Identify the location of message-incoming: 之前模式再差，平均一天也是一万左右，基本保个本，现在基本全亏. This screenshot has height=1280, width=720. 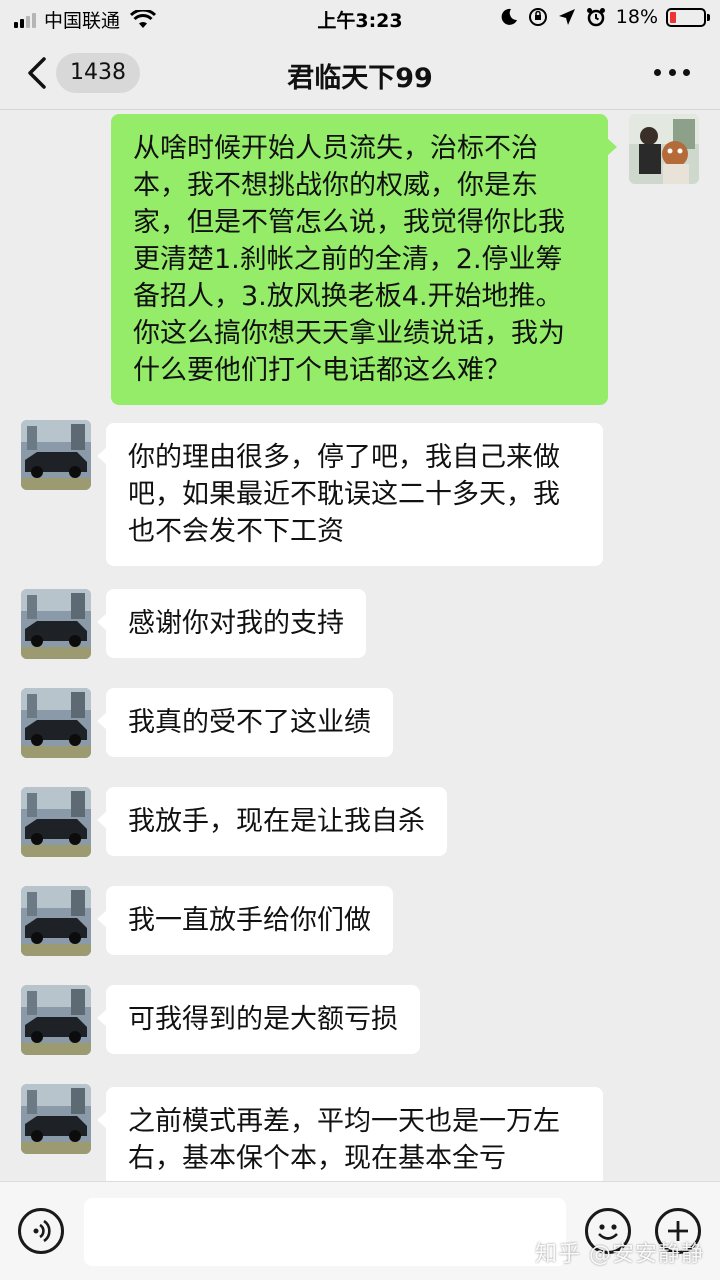
(360, 1132).